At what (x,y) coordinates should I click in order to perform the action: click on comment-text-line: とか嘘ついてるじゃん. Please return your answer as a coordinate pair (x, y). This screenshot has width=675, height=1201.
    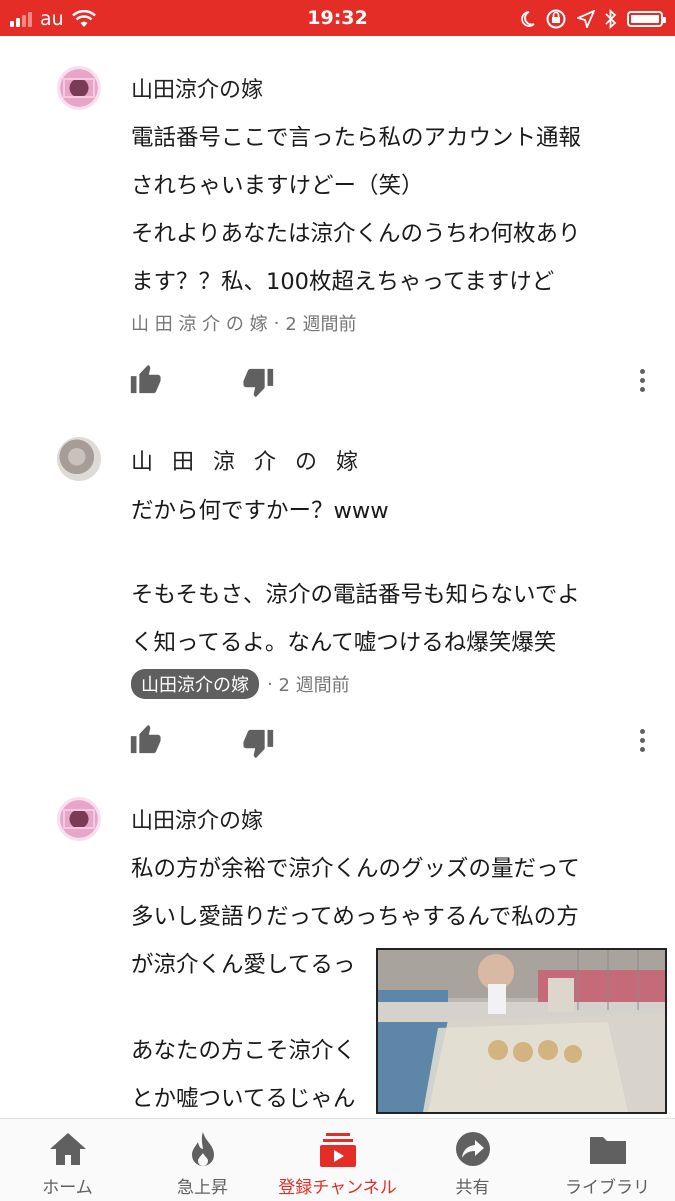
    Looking at the image, I should click on (243, 1099).